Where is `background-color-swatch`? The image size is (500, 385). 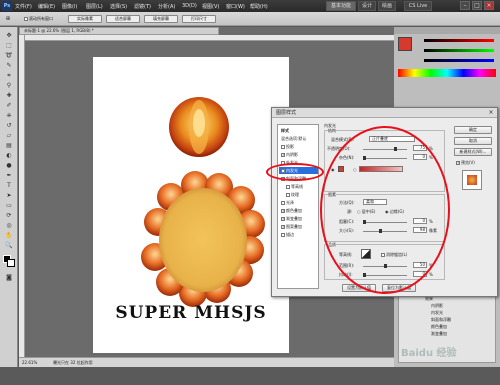
background-color-swatch is located at coordinates (11, 263).